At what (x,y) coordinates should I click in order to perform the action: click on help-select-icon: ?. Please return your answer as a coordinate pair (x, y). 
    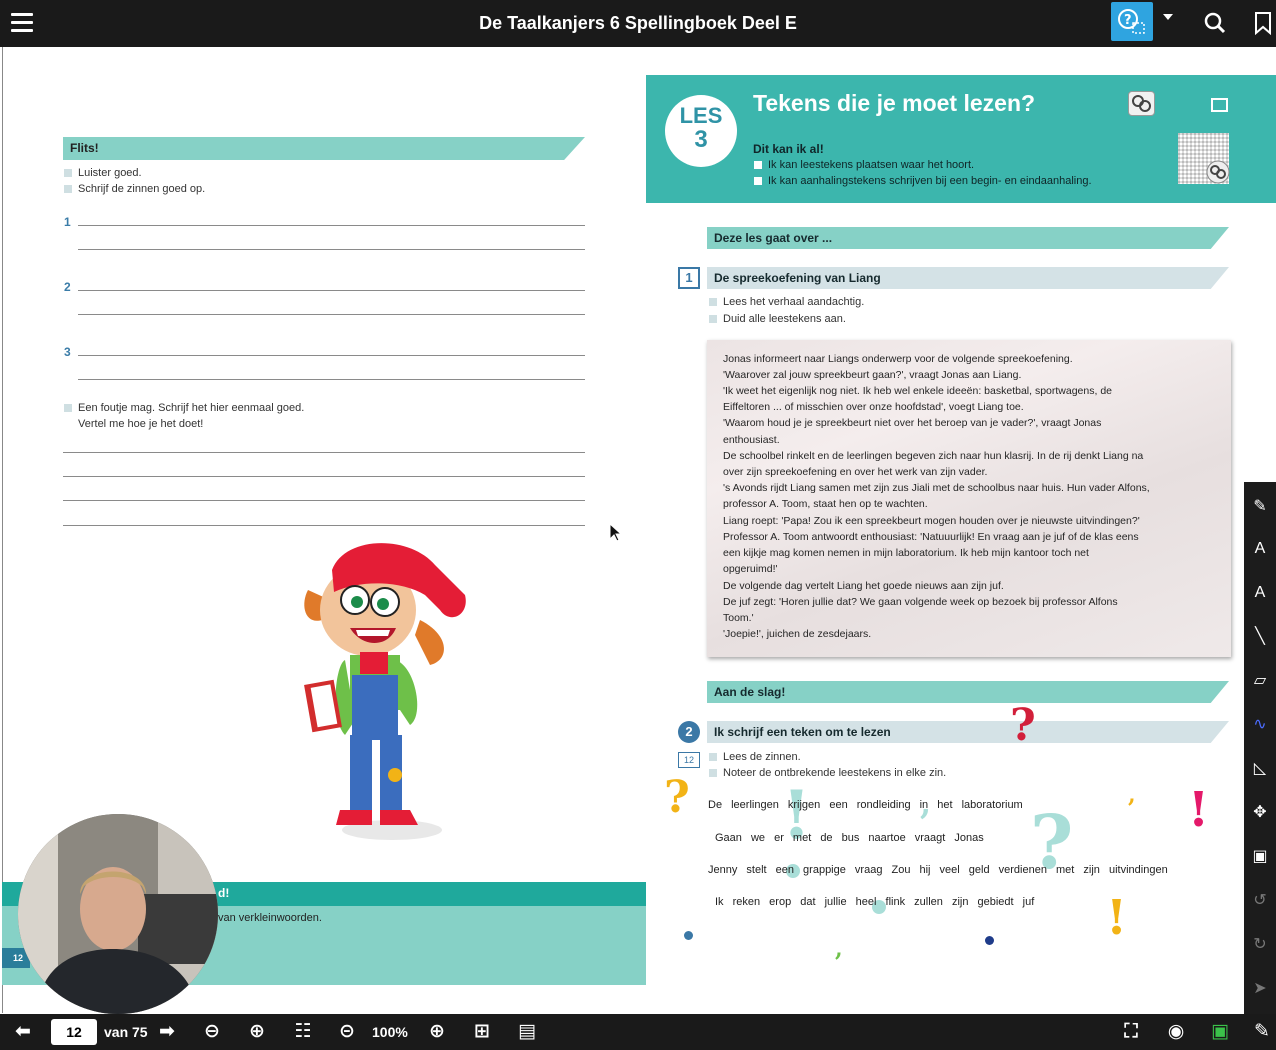
    Looking at the image, I should click on (1132, 21).